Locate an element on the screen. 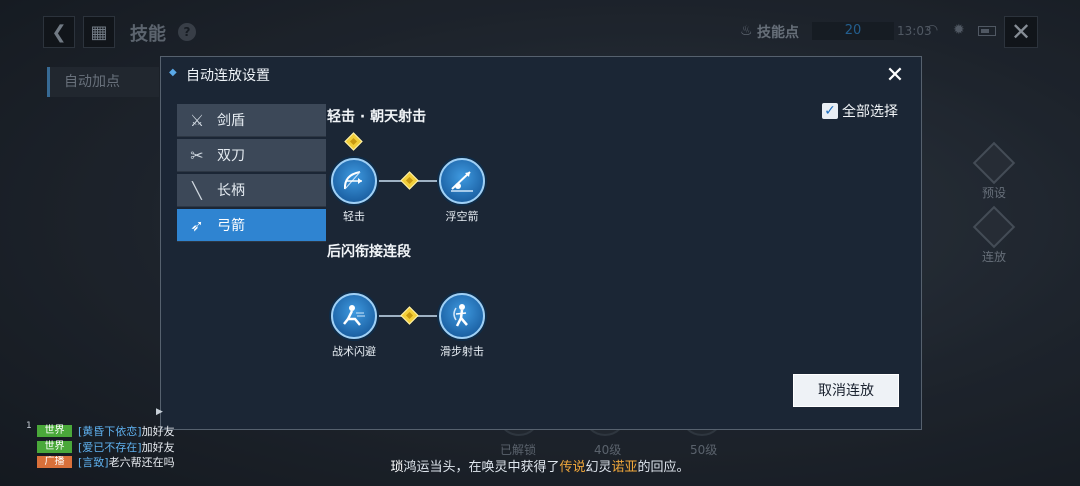  dodge-icon is located at coordinates (354, 315).